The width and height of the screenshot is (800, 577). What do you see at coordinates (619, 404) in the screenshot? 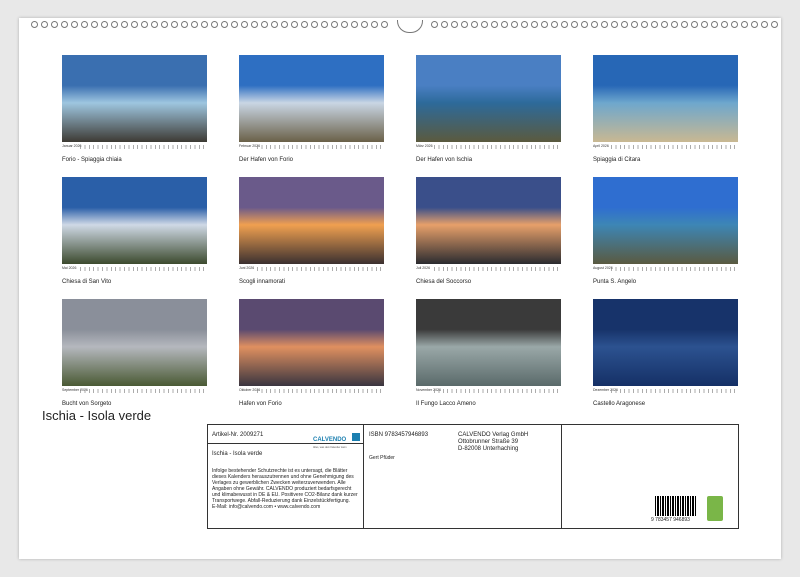
I see `photo-caption: Castello Aragonese` at bounding box center [619, 404].